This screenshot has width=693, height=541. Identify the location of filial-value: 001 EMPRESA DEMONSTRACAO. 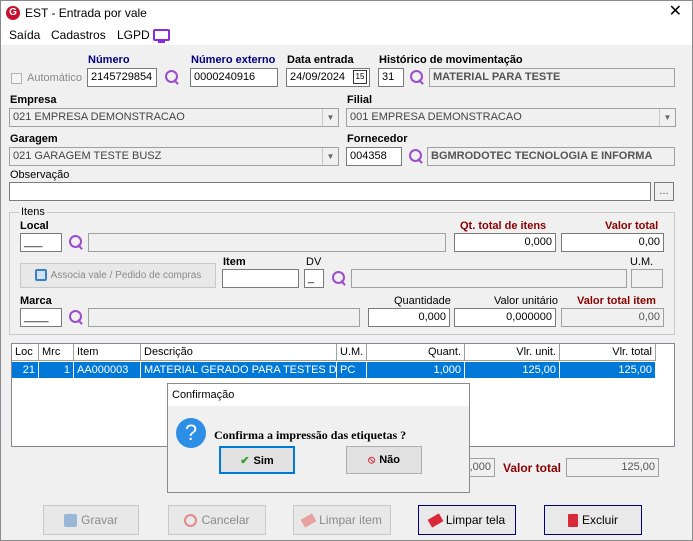
(436, 117).